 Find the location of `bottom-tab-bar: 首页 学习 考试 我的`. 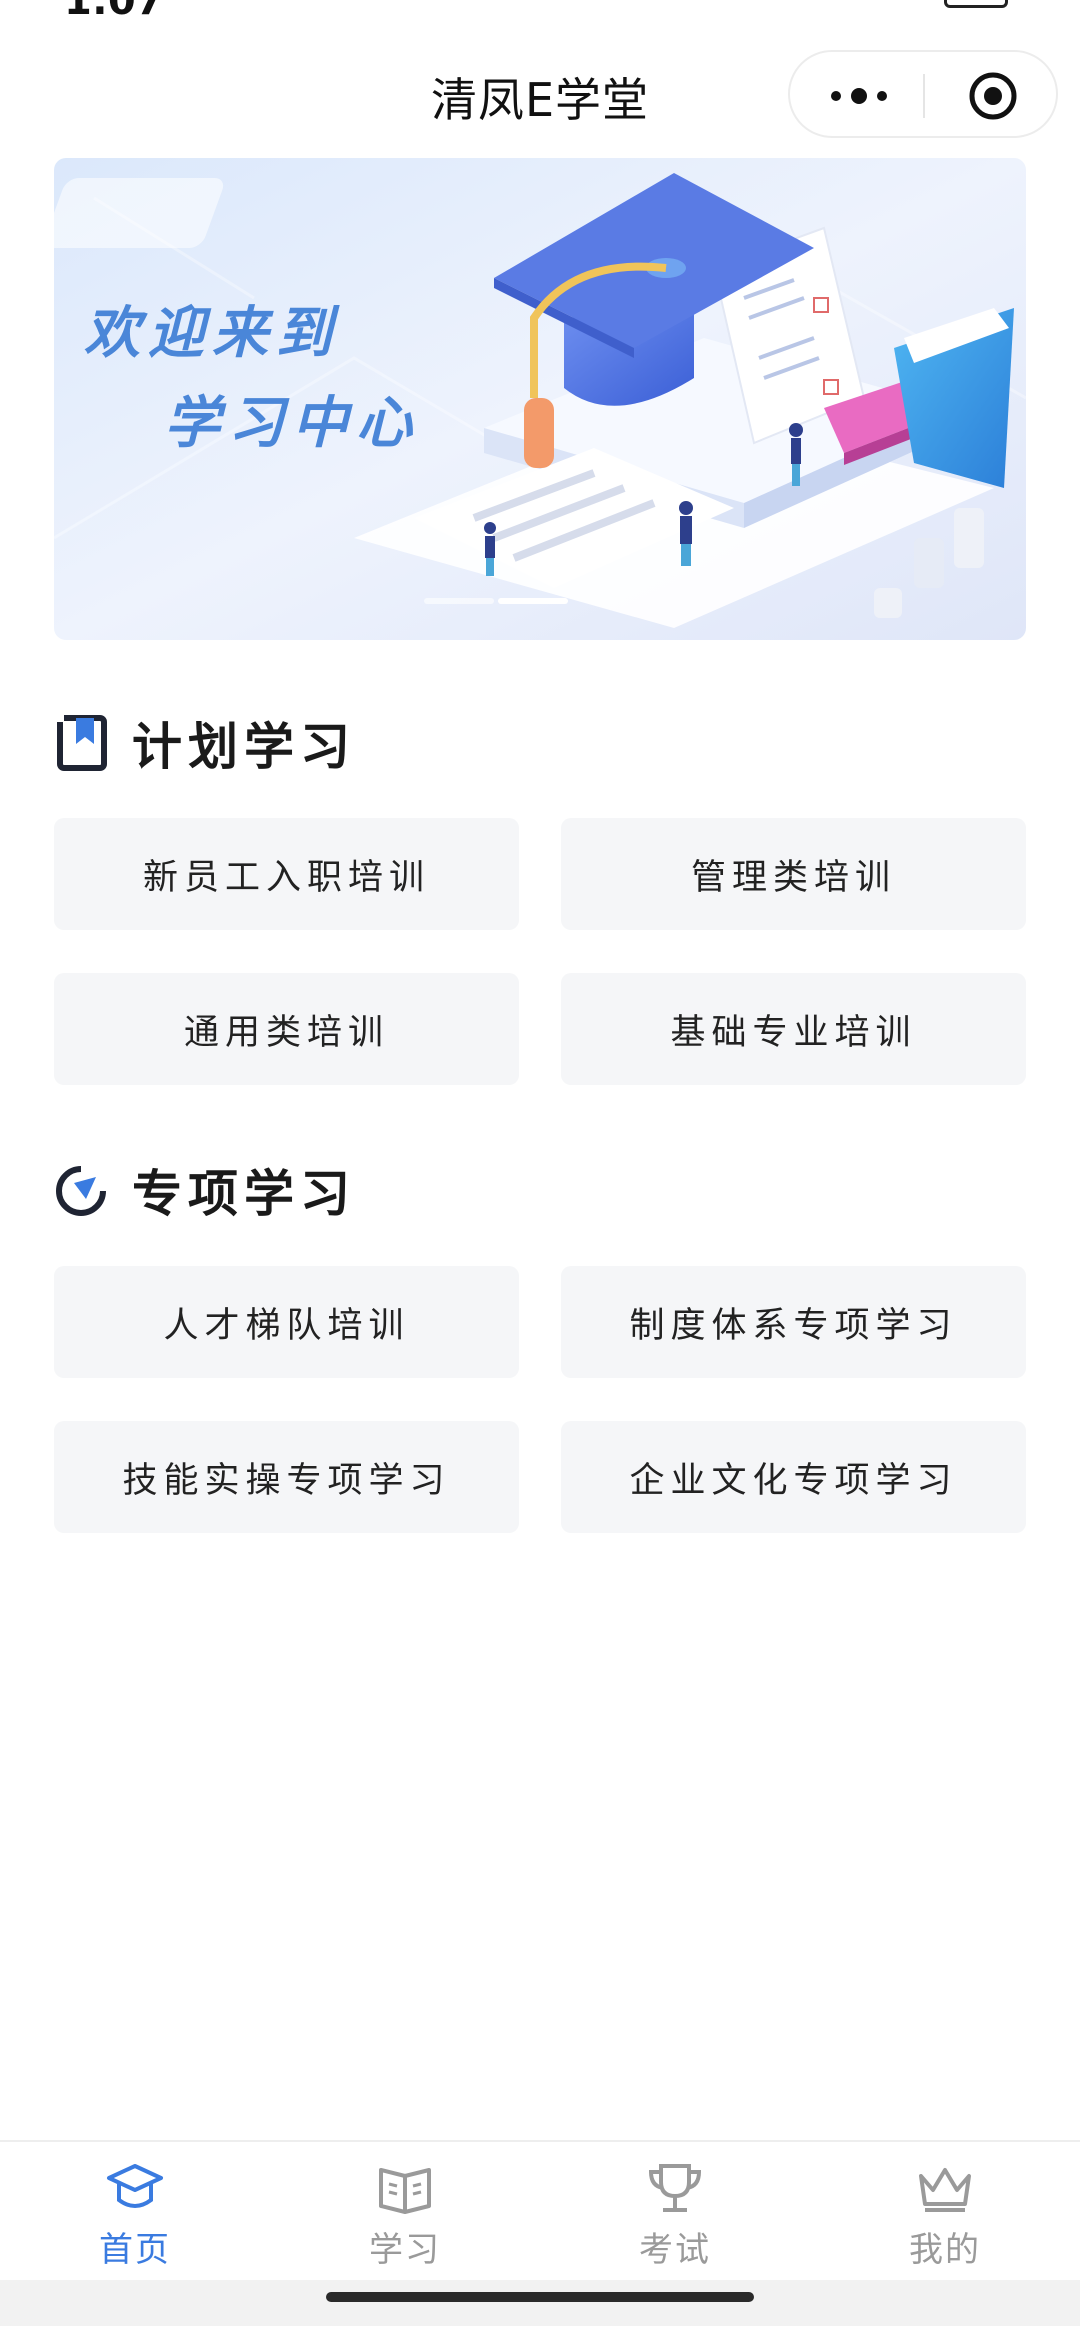

bottom-tab-bar: 首页 学习 考试 我的 is located at coordinates (540, 2211).